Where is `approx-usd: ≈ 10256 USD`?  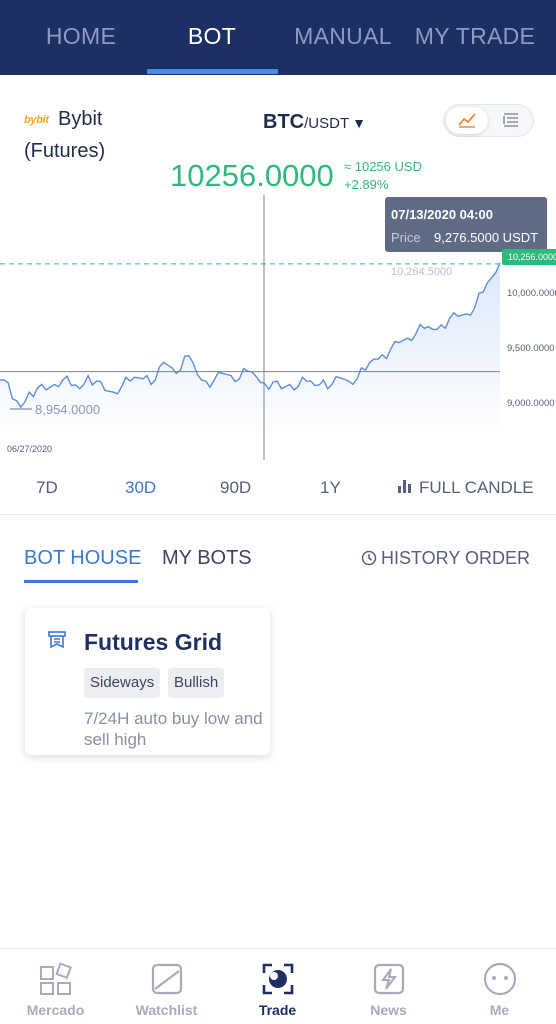
approx-usd: ≈ 10256 USD is located at coordinates (383, 166).